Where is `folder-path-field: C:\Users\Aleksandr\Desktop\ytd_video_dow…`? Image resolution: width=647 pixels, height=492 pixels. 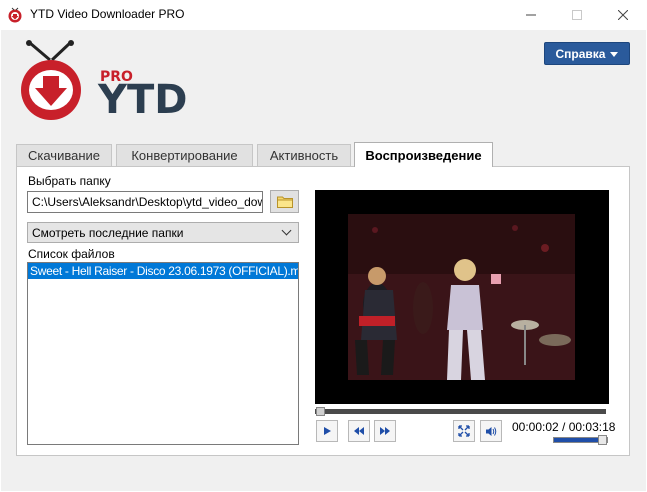
folder-path-field: C:\Users\Aleksandr\Desktop\ytd_video_dow… is located at coordinates (145, 202).